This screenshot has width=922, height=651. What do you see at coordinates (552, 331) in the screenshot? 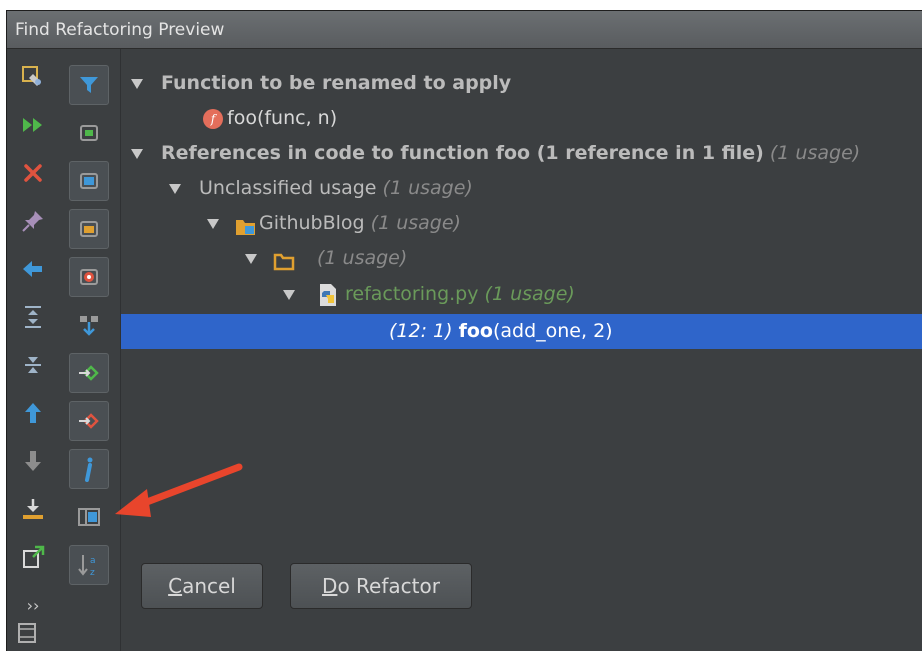
I see `line-text: (add_one, 2)` at bounding box center [552, 331].